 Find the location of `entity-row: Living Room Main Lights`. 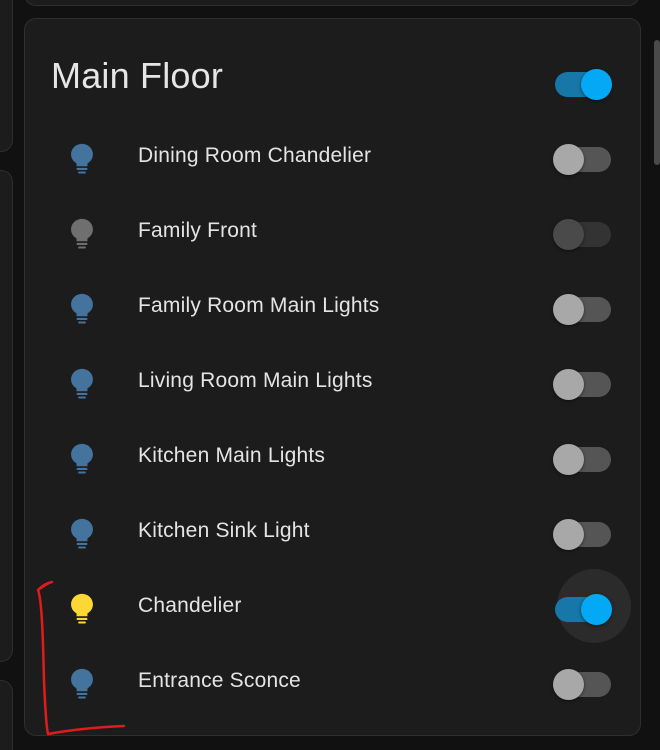

entity-row: Living Room Main Lights is located at coordinates (332, 382).